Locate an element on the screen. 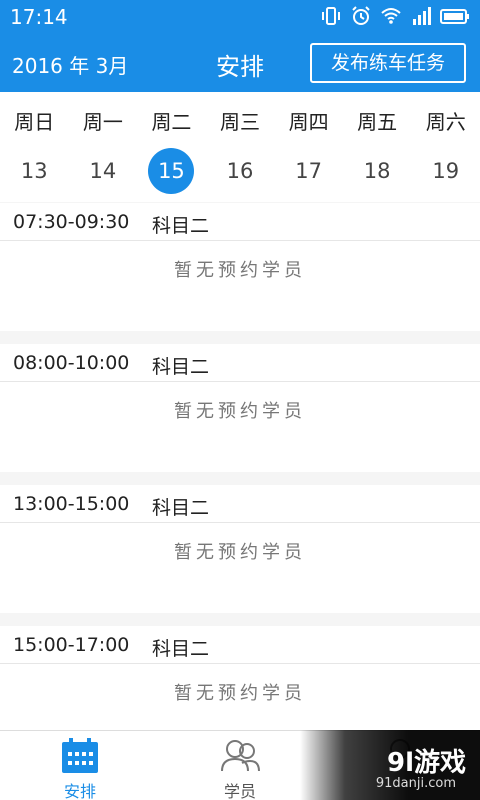  watermark-logo: 9l游戏 91danji.com is located at coordinates (390, 765).